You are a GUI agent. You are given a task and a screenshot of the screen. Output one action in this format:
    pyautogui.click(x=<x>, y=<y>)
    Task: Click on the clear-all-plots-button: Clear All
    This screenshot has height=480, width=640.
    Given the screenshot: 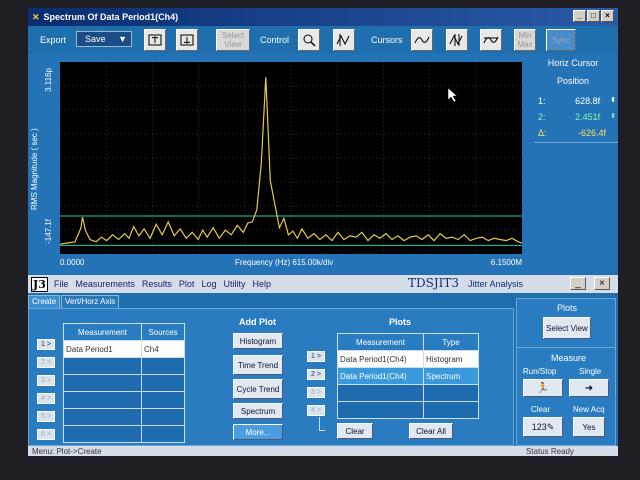 What is the action you would take?
    pyautogui.click(x=431, y=431)
    